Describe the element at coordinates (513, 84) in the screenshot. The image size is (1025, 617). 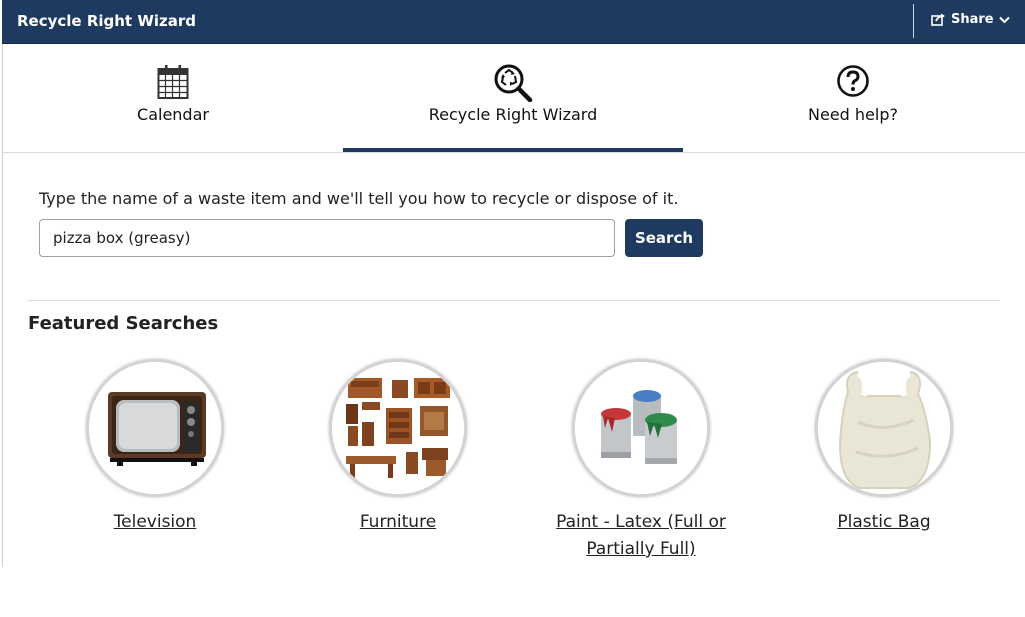
I see `recycle-search-icon` at that location.